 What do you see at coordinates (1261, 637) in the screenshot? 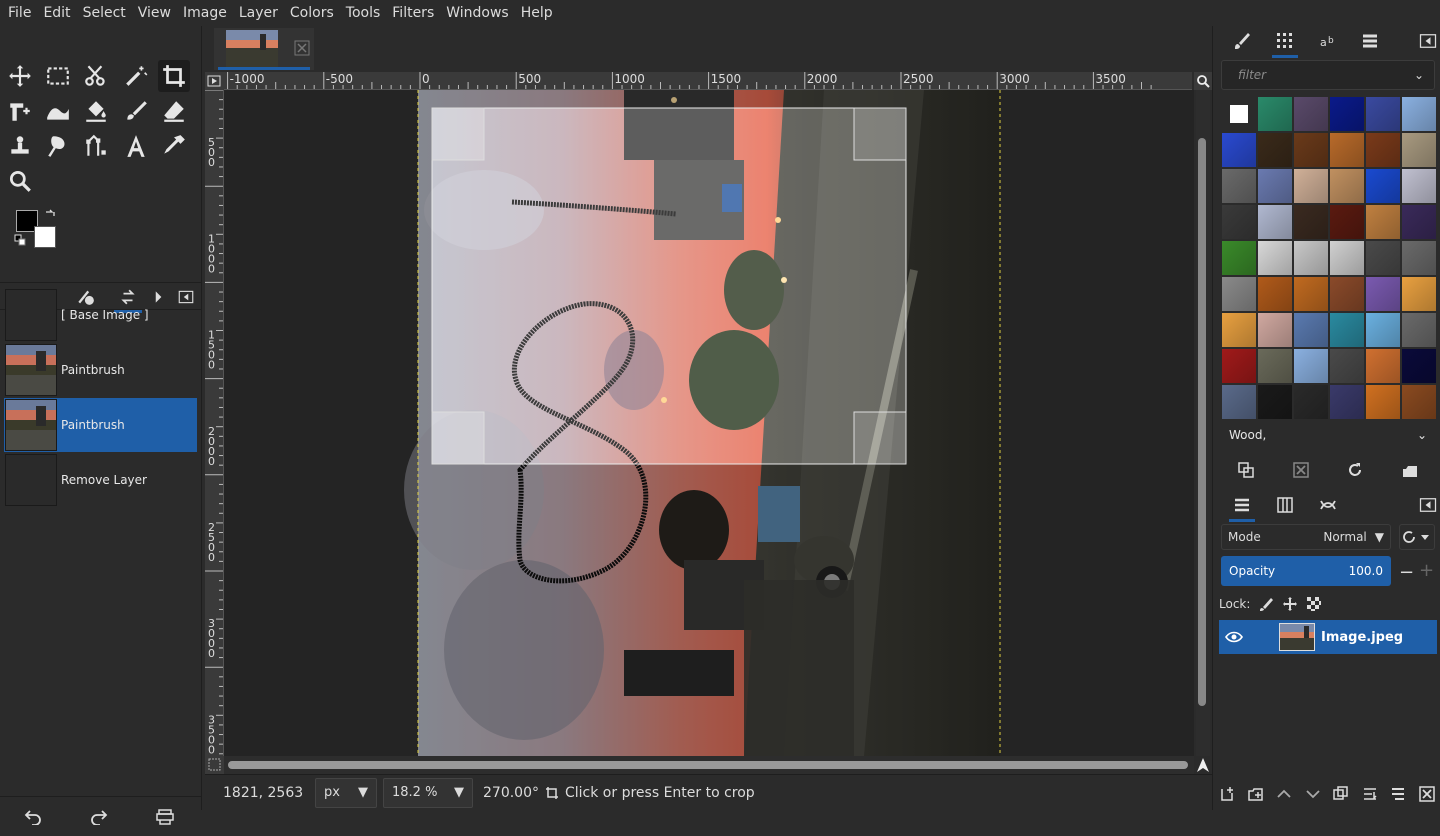
I see `chain-link-slot` at bounding box center [1261, 637].